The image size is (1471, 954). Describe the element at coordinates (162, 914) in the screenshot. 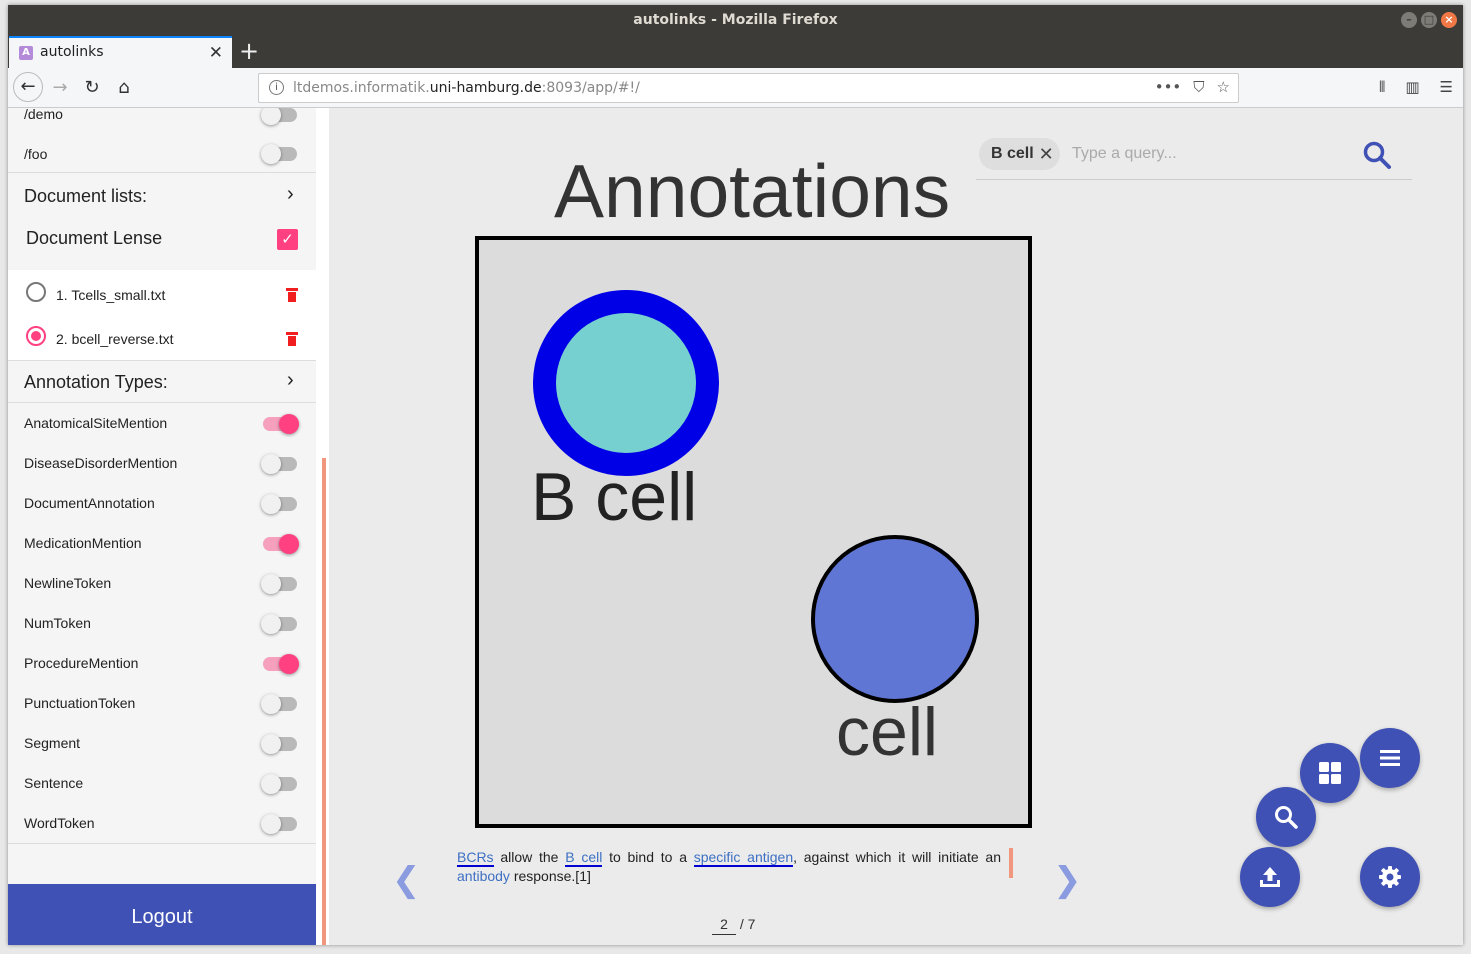

I see `logout-button: Logout` at that location.